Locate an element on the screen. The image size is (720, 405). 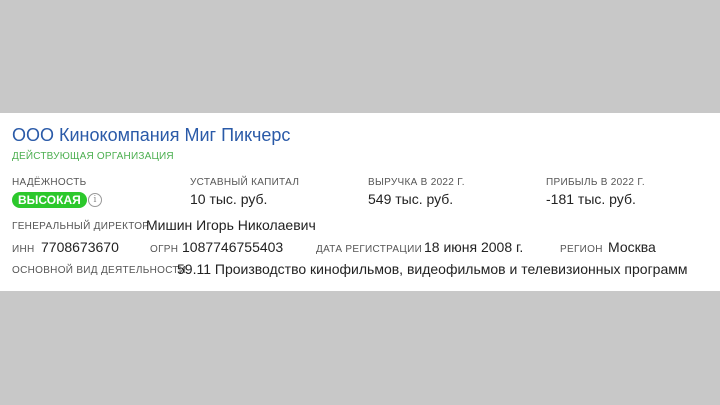
reliability-badge: ВЫСОКАЯ is located at coordinates (49, 200).